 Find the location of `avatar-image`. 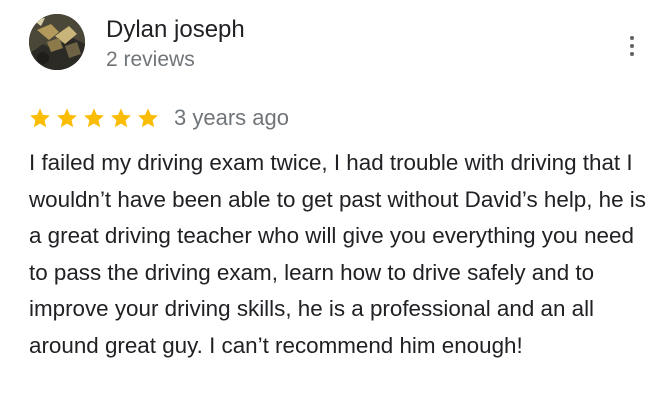

avatar-image is located at coordinates (57, 42).